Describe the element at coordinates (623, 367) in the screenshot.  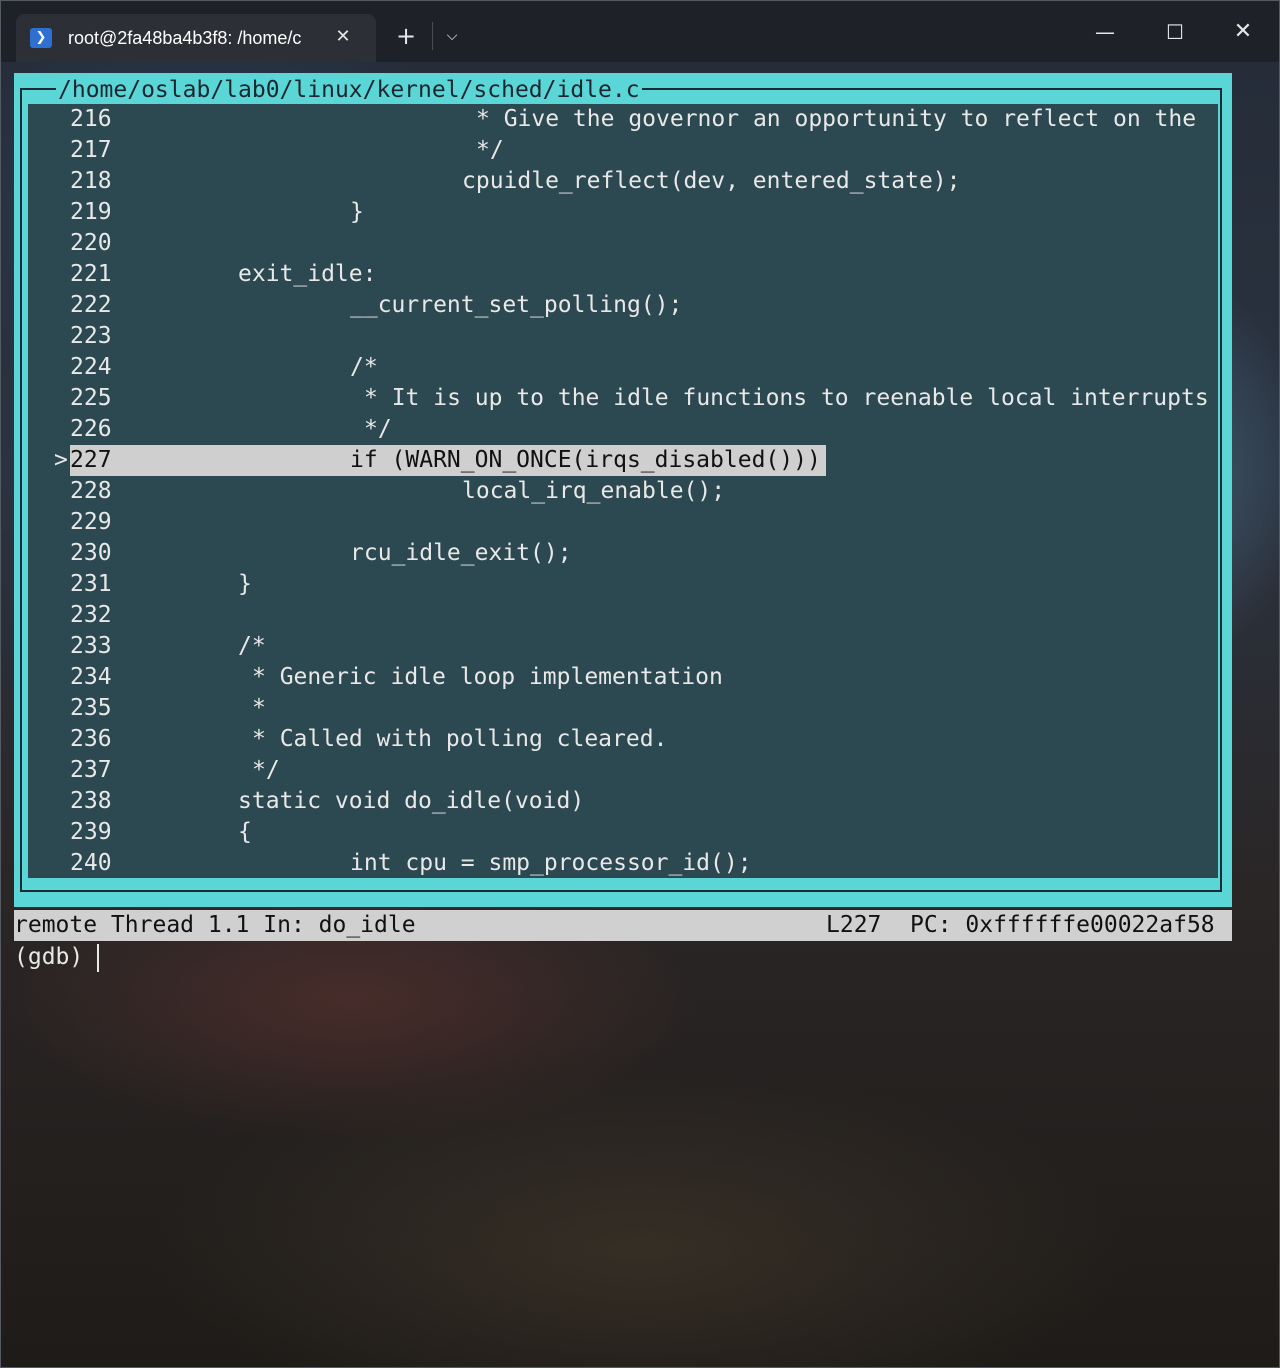
I see `source-line: 224 /*` at that location.